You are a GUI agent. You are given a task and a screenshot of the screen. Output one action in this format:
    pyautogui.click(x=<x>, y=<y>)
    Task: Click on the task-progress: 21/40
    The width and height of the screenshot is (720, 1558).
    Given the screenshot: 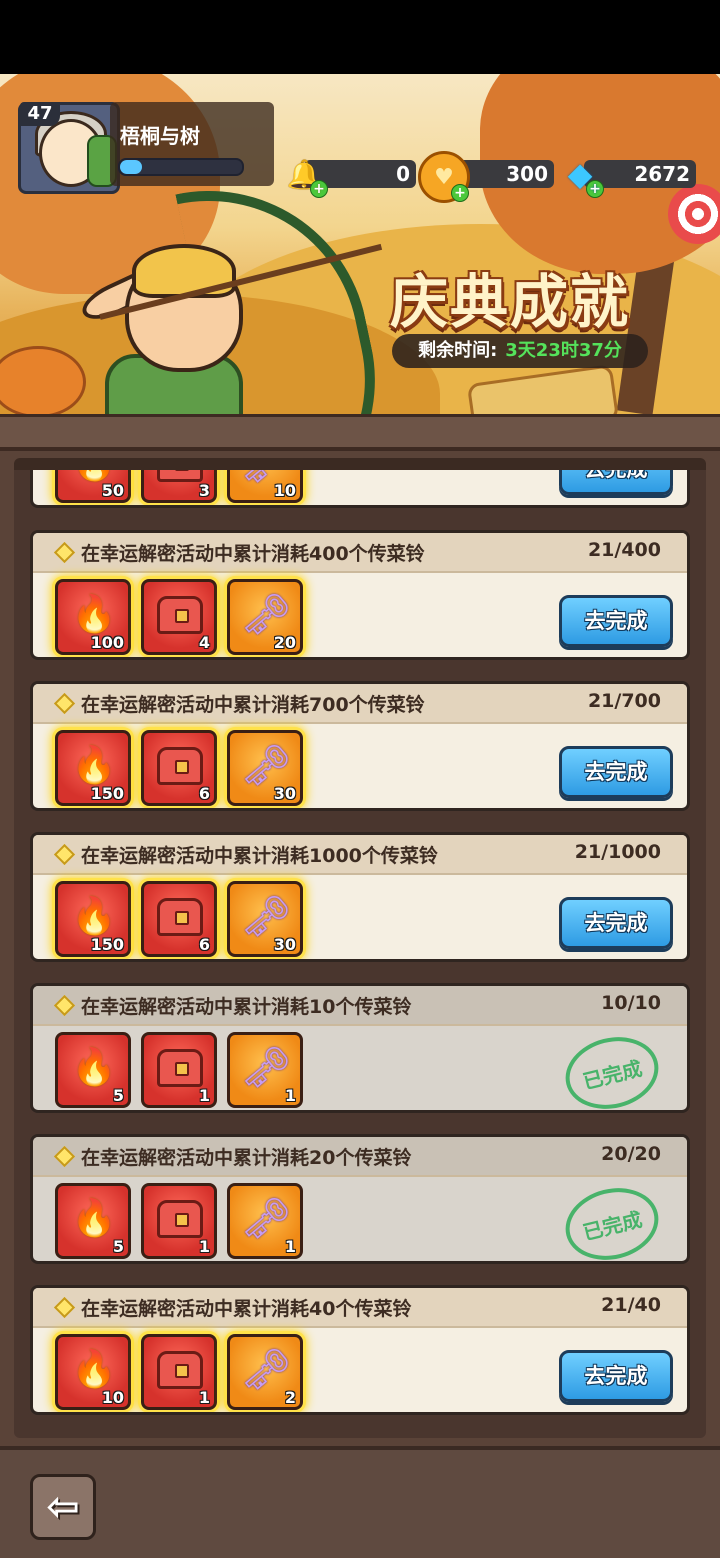 What is the action you would take?
    pyautogui.click(x=631, y=1305)
    